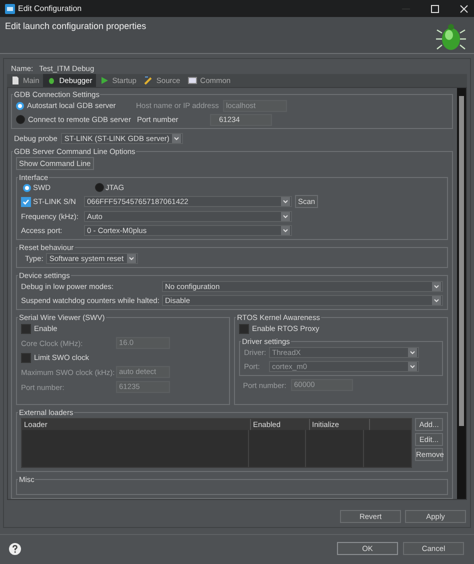 Image resolution: width=474 pixels, height=564 pixels. What do you see at coordinates (464, 9) in the screenshot?
I see `close-icon` at bounding box center [464, 9].